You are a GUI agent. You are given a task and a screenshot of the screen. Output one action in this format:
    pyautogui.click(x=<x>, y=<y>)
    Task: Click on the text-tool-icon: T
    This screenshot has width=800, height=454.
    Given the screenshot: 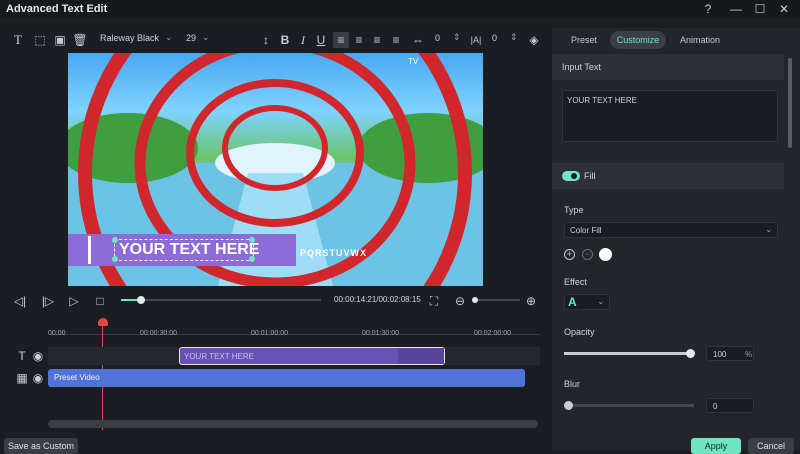 What is the action you would take?
    pyautogui.click(x=18, y=40)
    